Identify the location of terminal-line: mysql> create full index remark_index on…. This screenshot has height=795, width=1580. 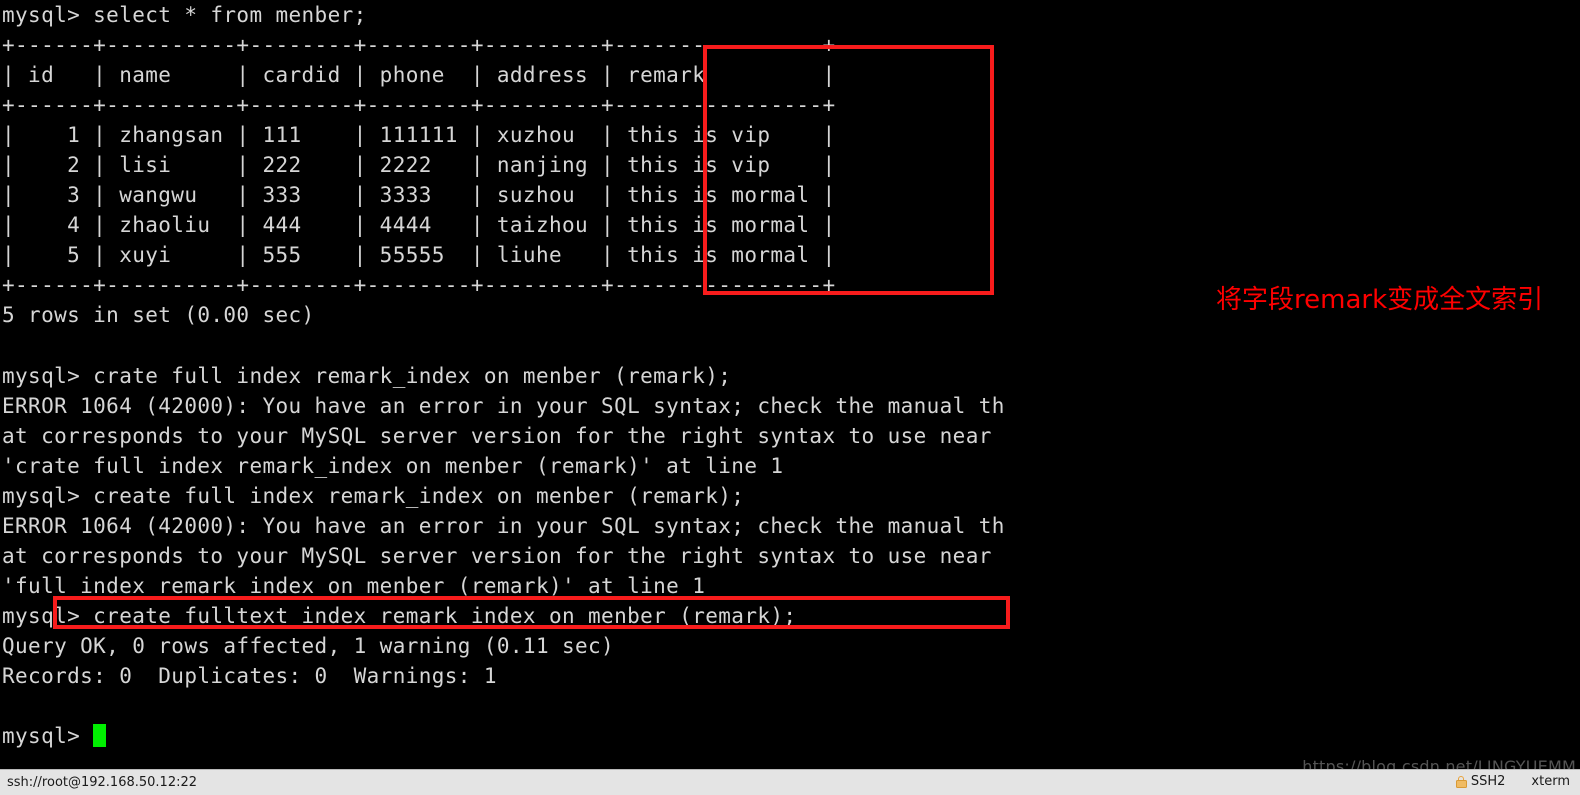
(373, 495).